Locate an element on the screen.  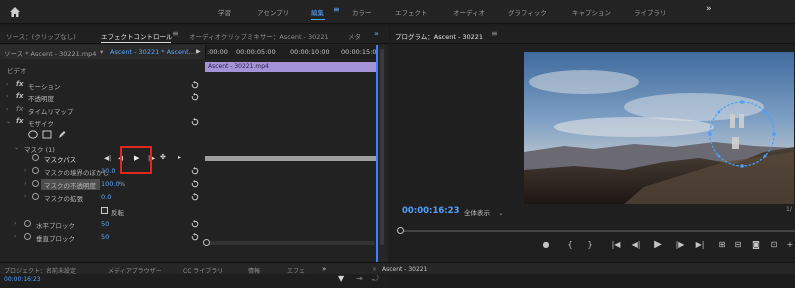
mark-in-icon: { is located at coordinates (570, 244).